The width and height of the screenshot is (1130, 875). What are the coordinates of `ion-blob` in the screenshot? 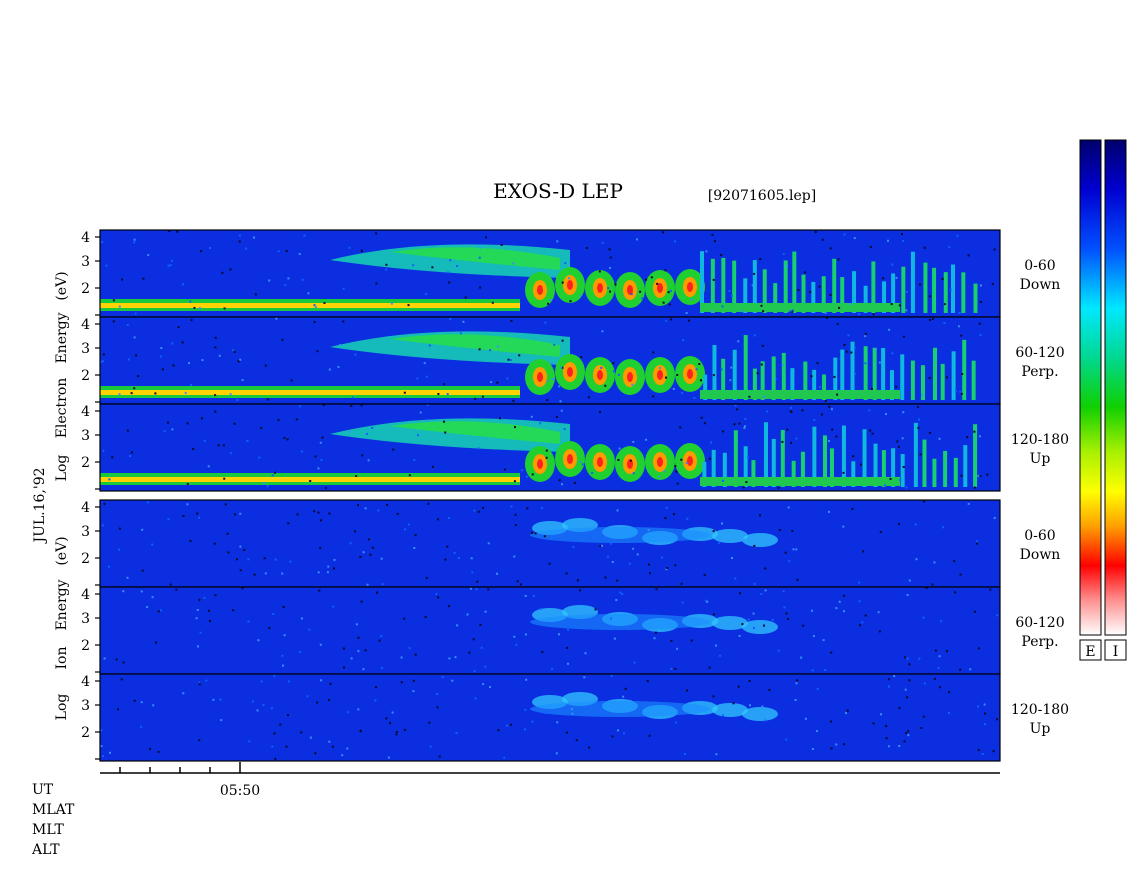 It's located at (760, 540).